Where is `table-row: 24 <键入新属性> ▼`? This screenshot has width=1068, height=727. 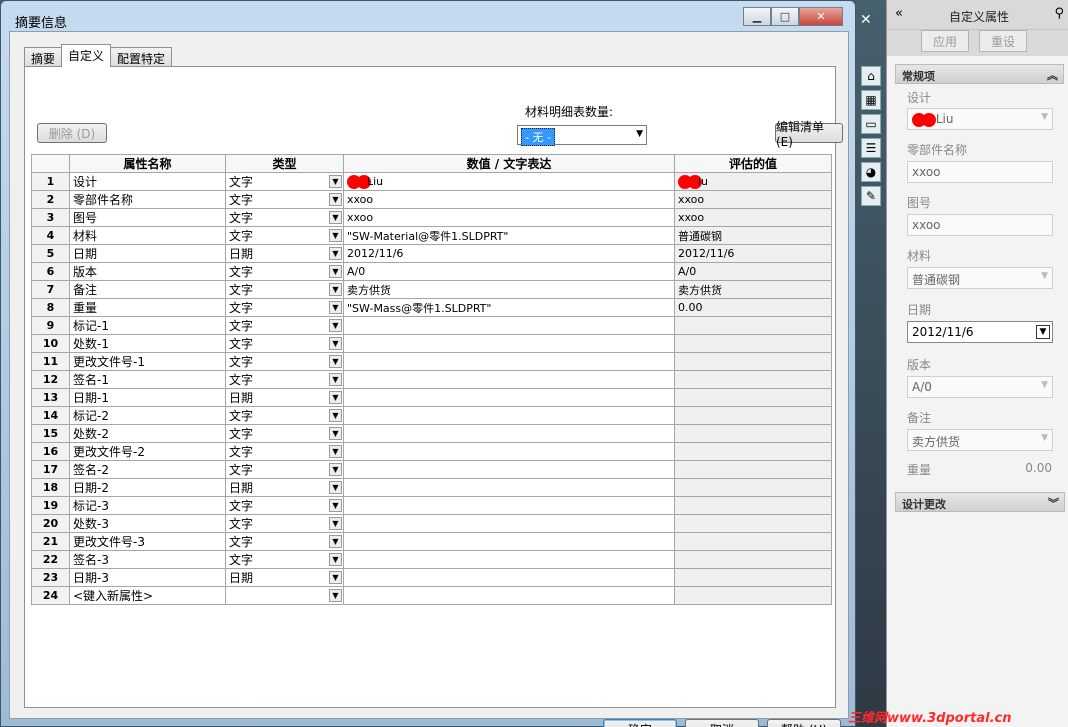
table-row: 24 <键入新属性> ▼ is located at coordinates (431, 595).